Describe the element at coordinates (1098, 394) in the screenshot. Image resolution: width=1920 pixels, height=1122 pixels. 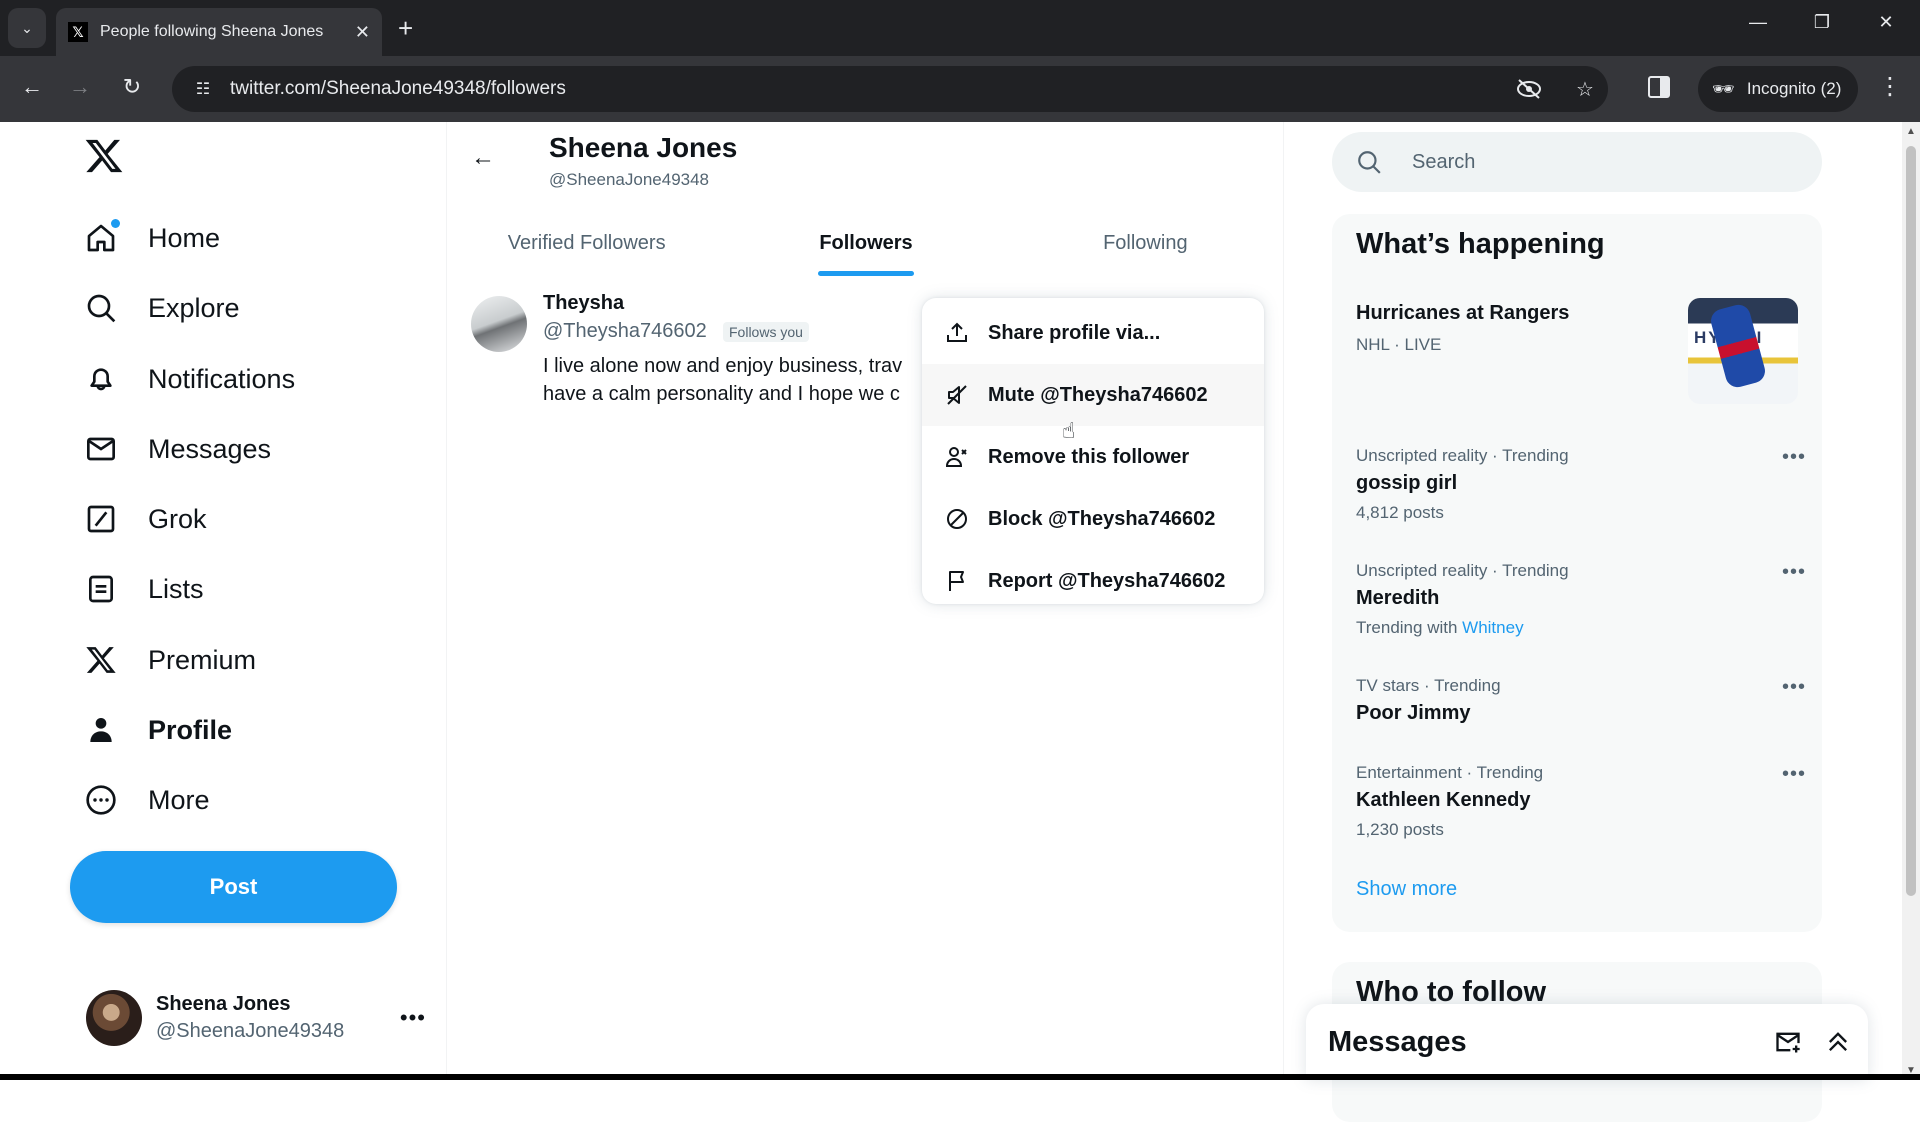
I see `menu-item-label: Mute @Theysha746602` at that location.